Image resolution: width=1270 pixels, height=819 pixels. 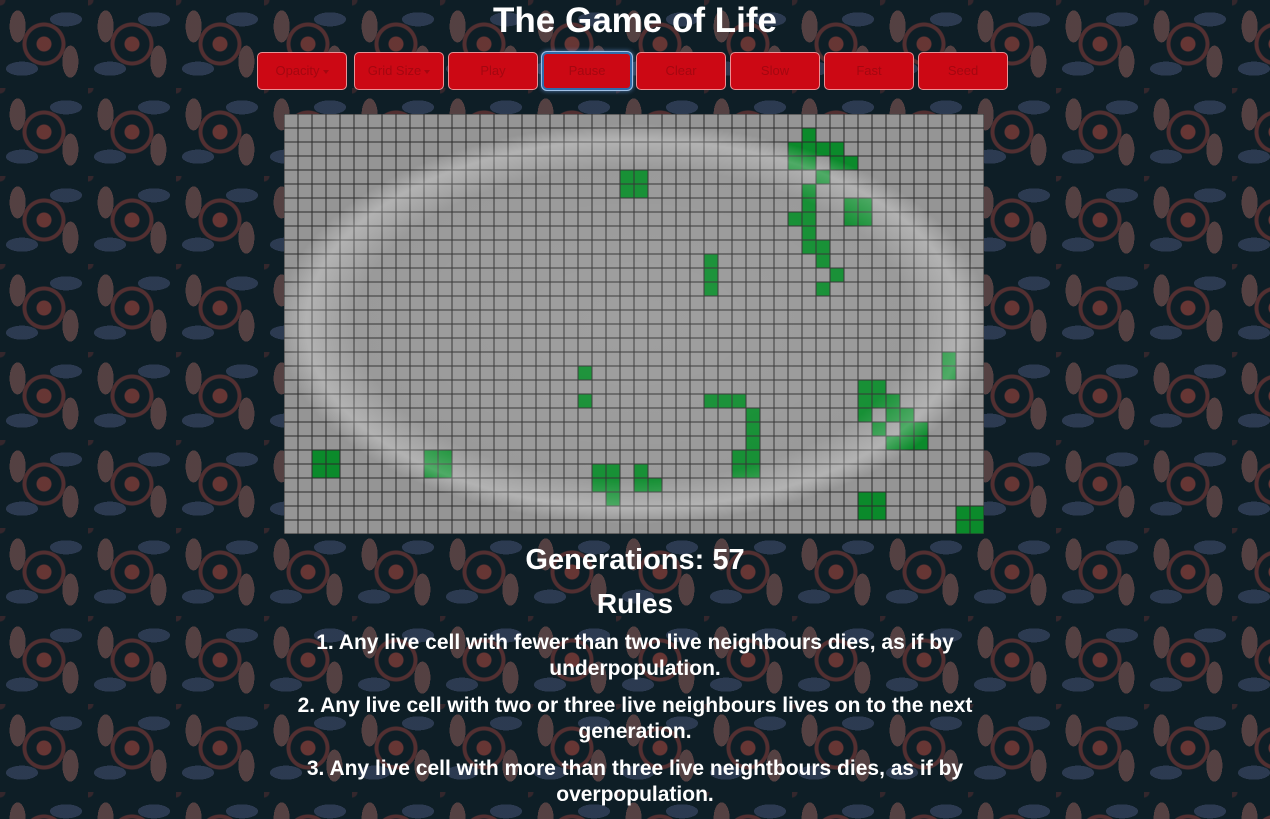 I want to click on fast-button: Fast, so click(x=869, y=71).